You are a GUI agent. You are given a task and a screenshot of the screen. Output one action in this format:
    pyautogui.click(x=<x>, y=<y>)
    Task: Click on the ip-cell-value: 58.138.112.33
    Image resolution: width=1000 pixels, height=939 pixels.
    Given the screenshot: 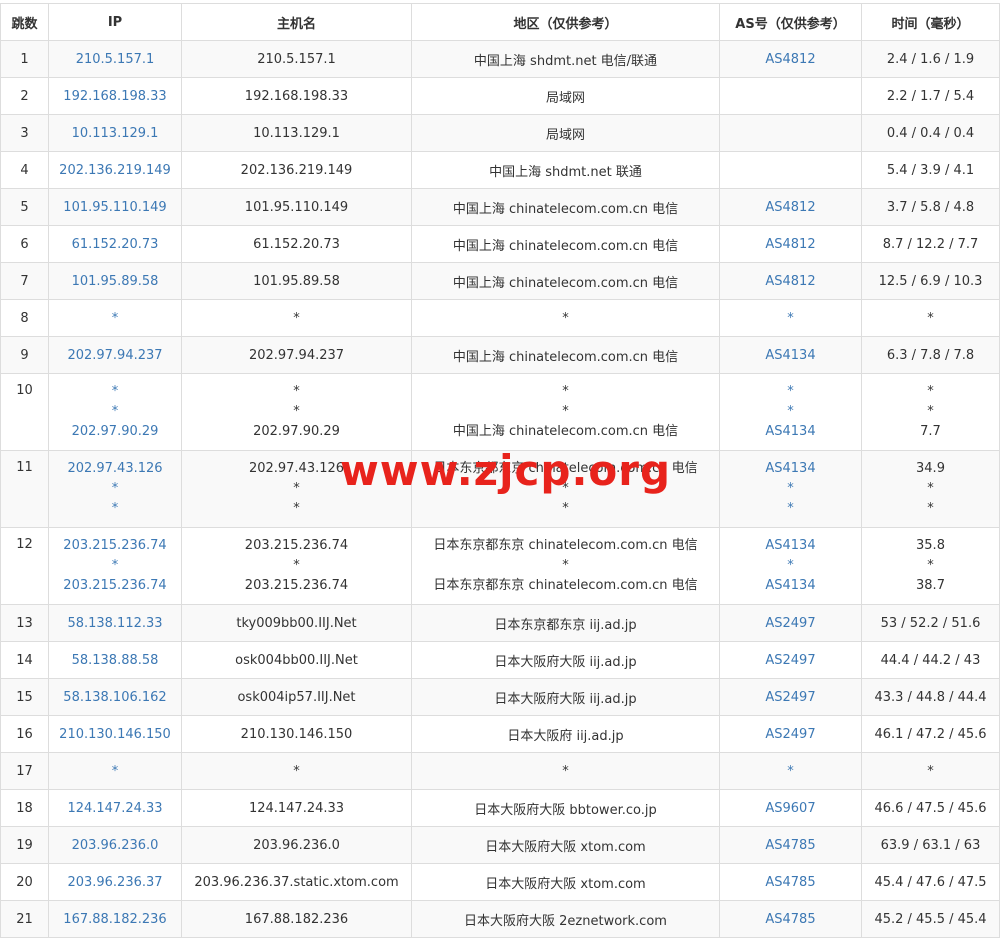 What is the action you would take?
    pyautogui.click(x=114, y=623)
    